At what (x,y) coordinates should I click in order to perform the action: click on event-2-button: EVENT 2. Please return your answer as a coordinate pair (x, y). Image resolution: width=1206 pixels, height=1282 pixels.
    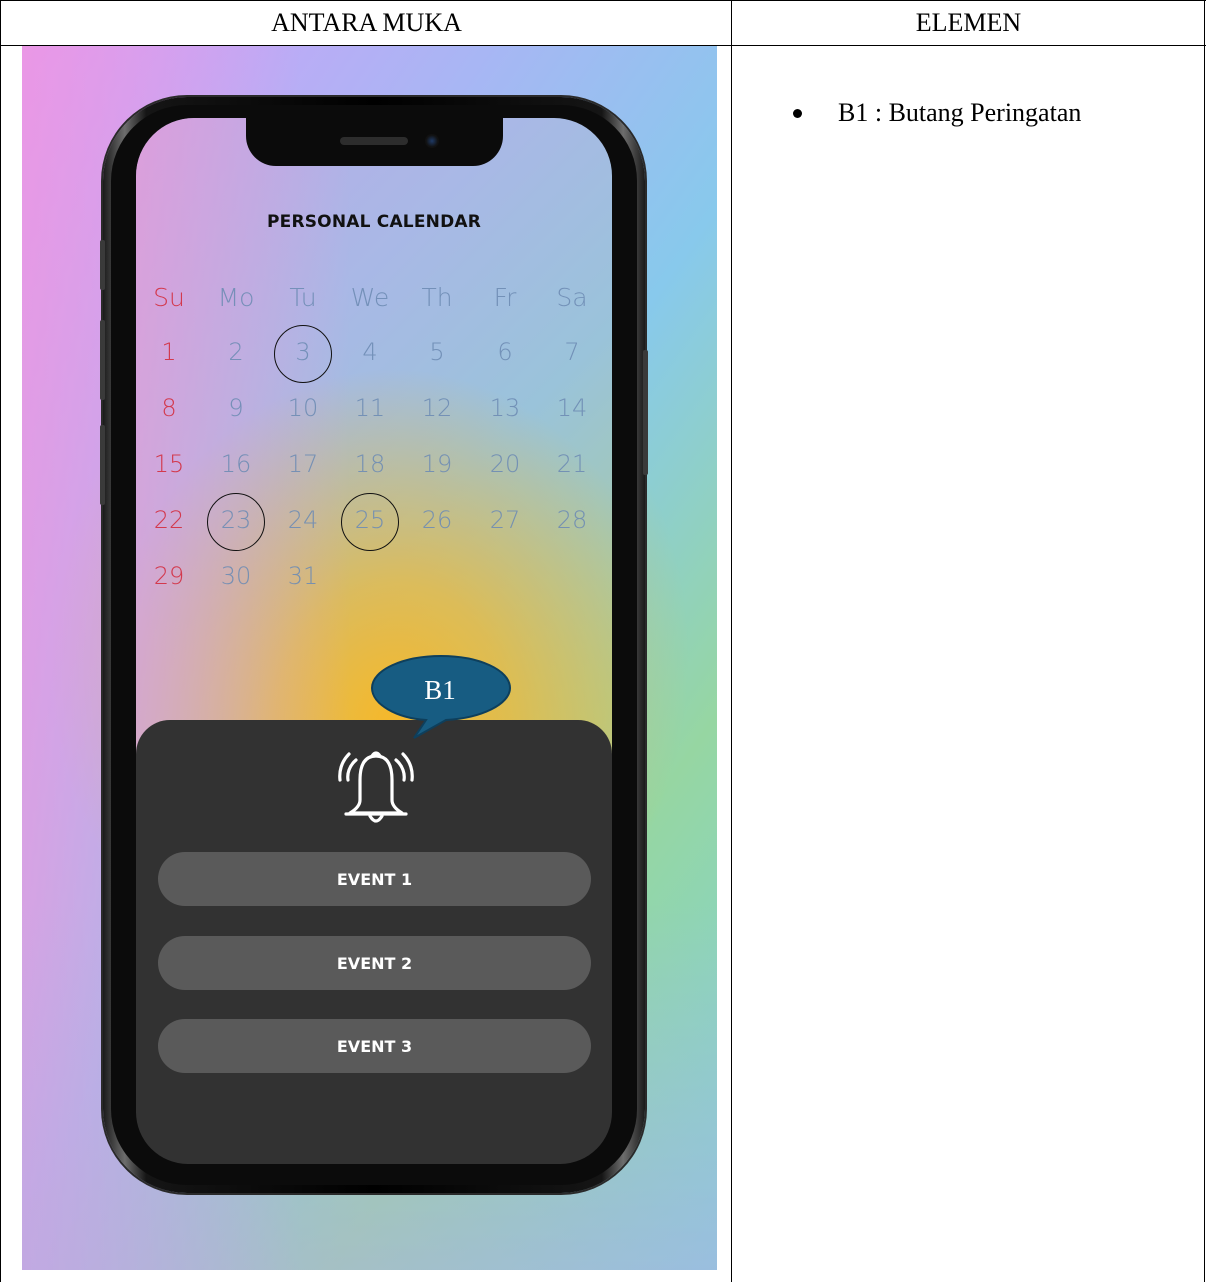
    Looking at the image, I should click on (374, 963).